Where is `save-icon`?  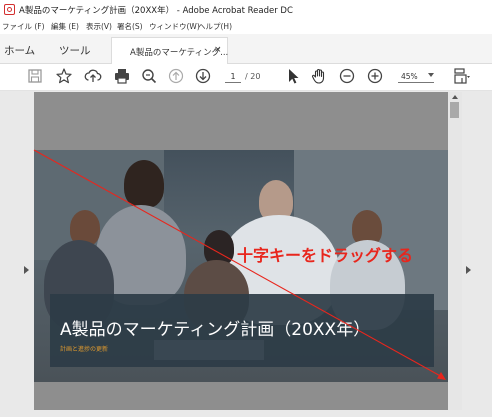 save-icon is located at coordinates (35, 76).